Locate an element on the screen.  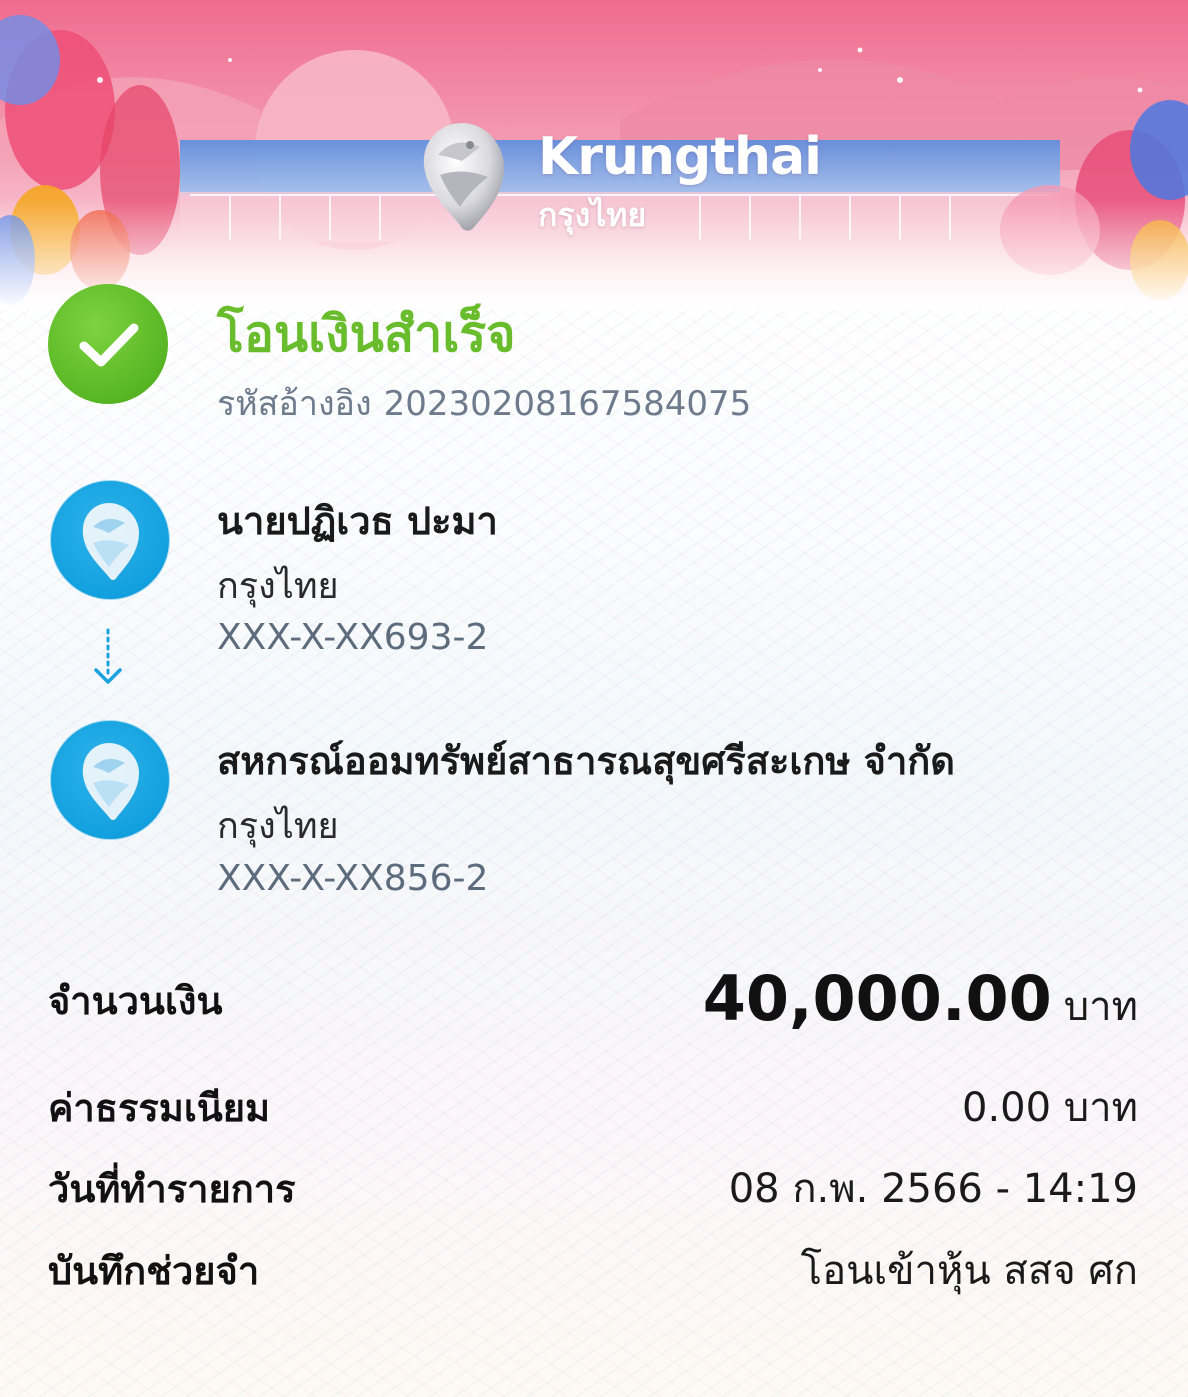
reference-row: รหัสอ้างอิง 20230208167584075 is located at coordinates (490, 403).